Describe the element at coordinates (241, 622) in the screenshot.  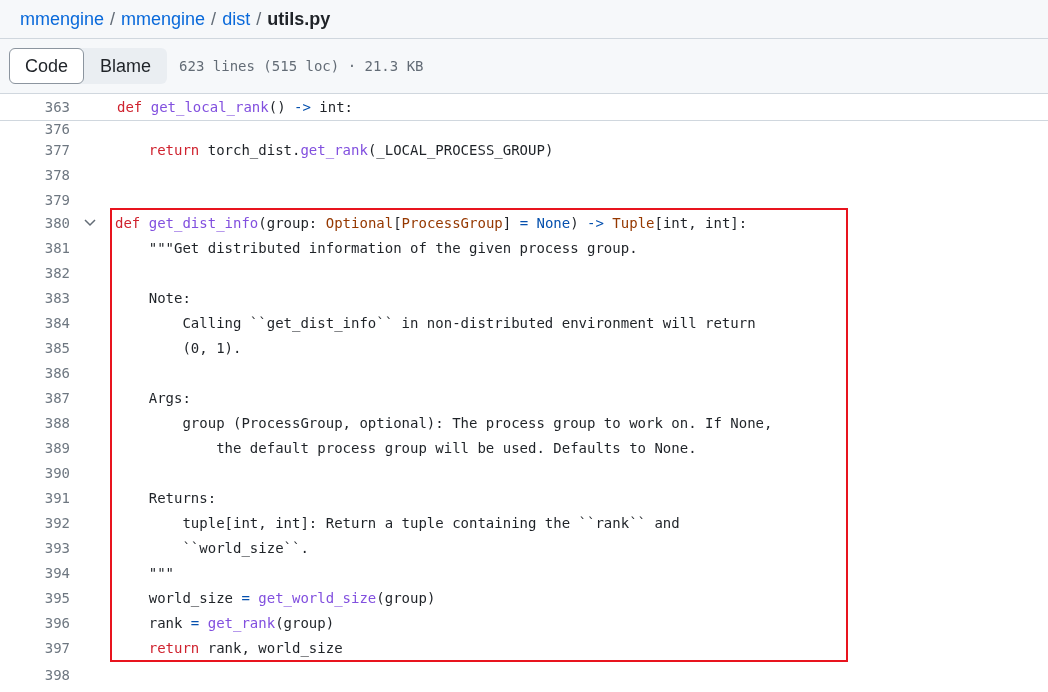
I see `code-line: rank = get_rank(group)` at that location.